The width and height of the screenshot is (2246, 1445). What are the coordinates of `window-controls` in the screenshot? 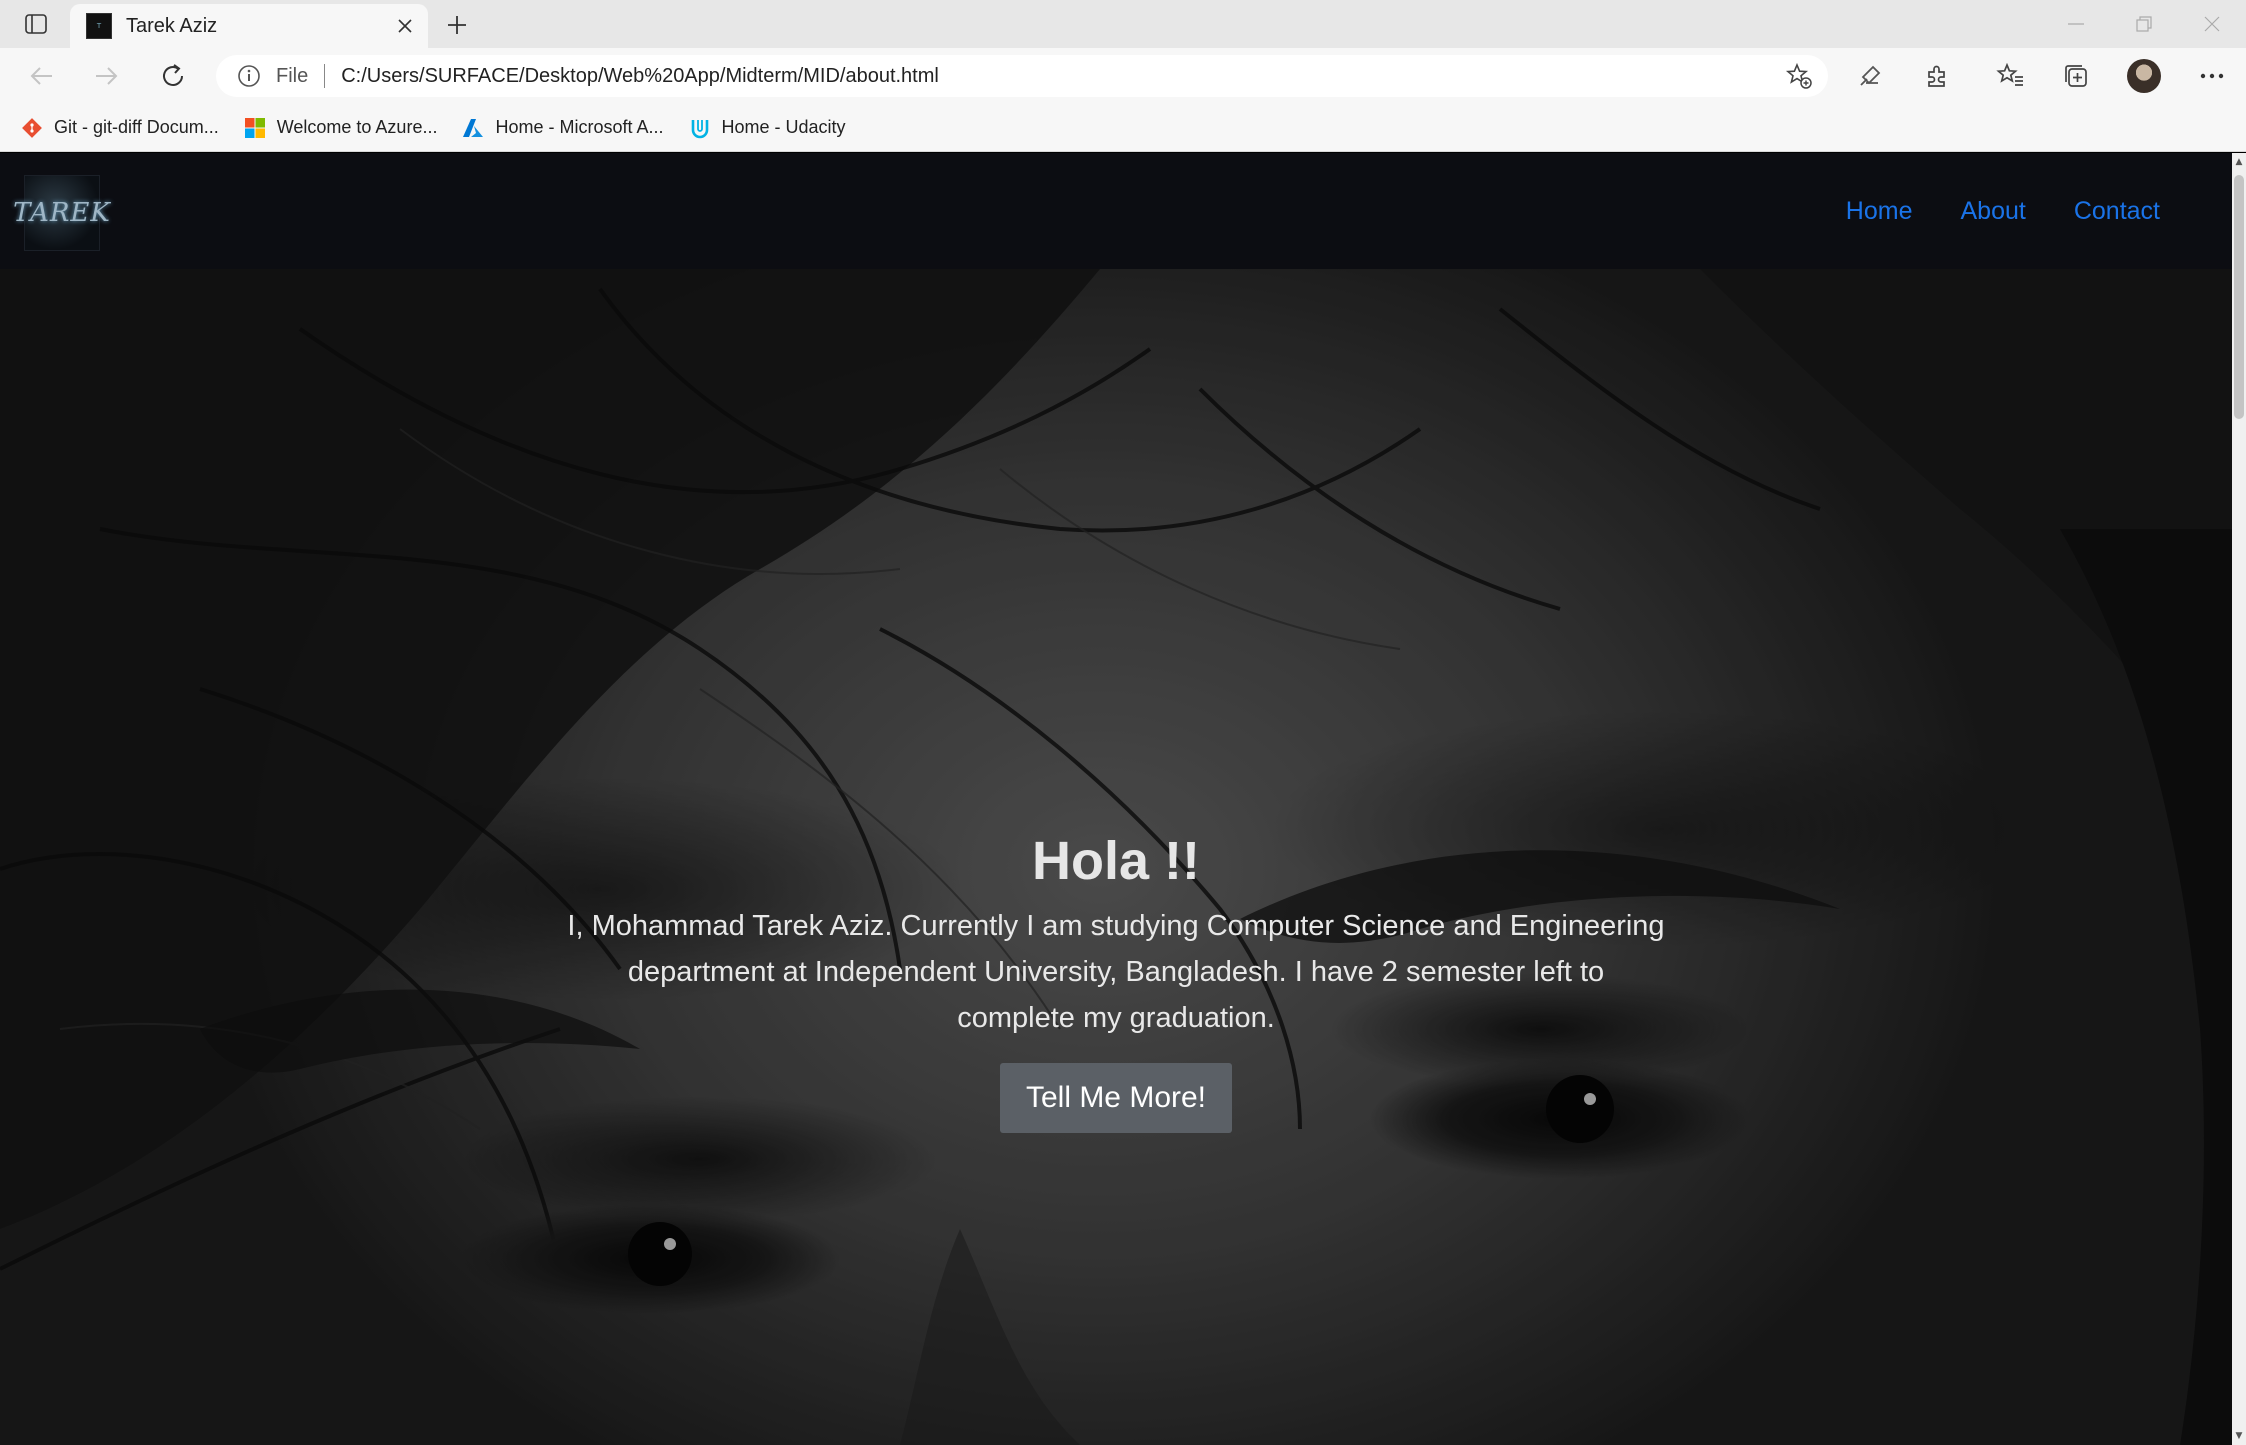 It's located at (2144, 24).